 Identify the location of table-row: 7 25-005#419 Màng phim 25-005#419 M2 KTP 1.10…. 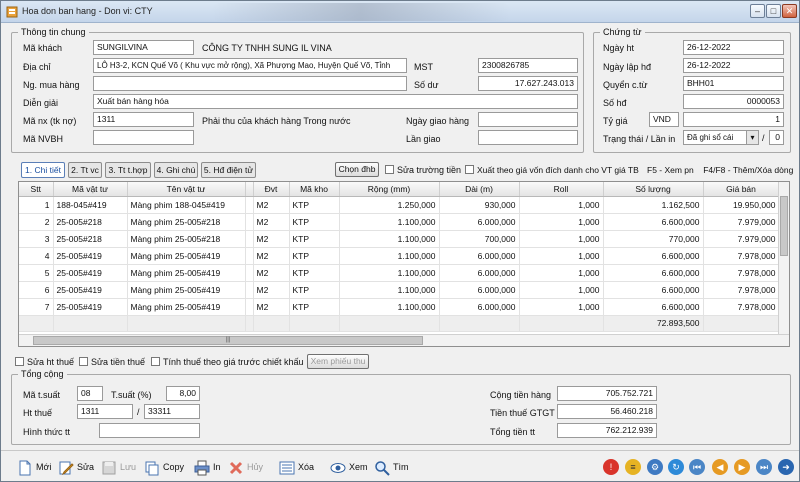
(399, 307).